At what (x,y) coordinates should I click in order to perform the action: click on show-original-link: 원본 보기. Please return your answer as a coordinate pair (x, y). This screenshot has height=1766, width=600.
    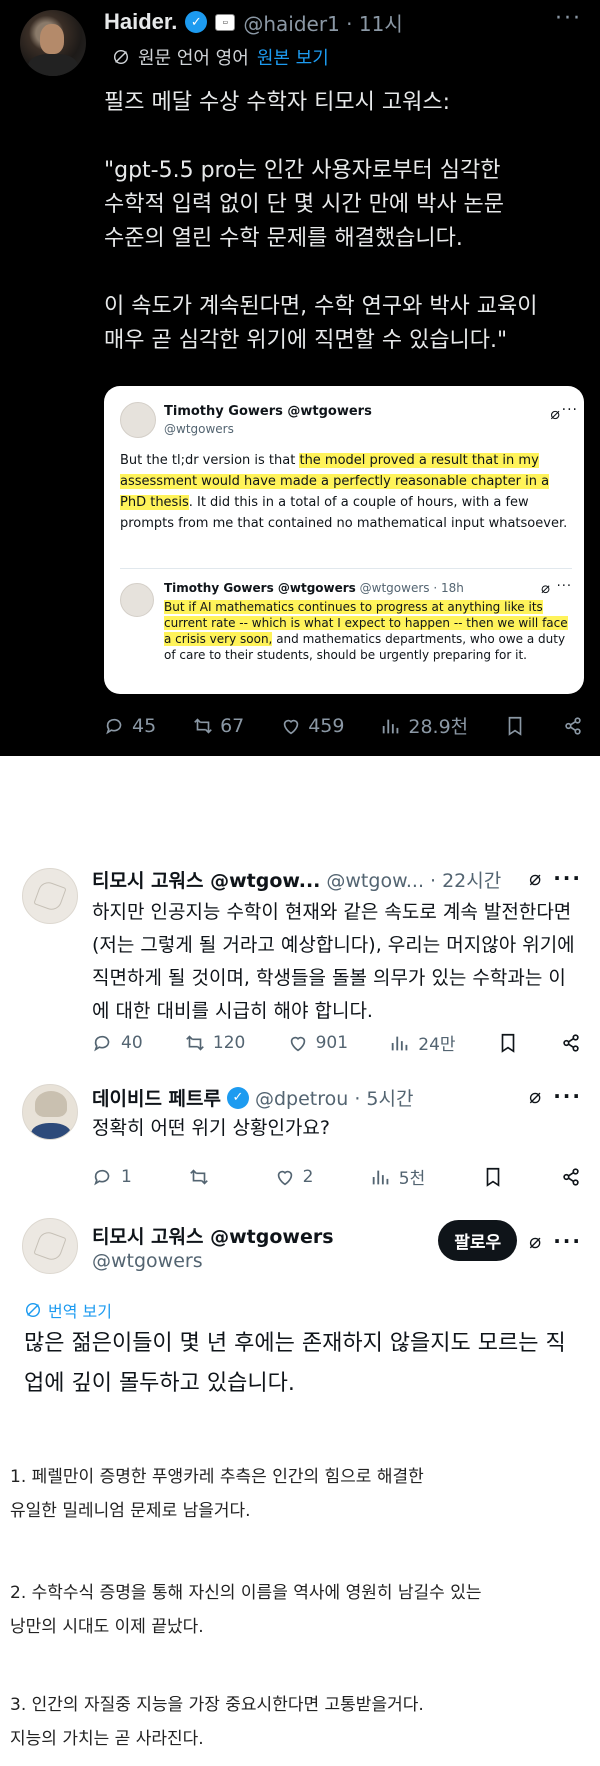
    Looking at the image, I should click on (293, 57).